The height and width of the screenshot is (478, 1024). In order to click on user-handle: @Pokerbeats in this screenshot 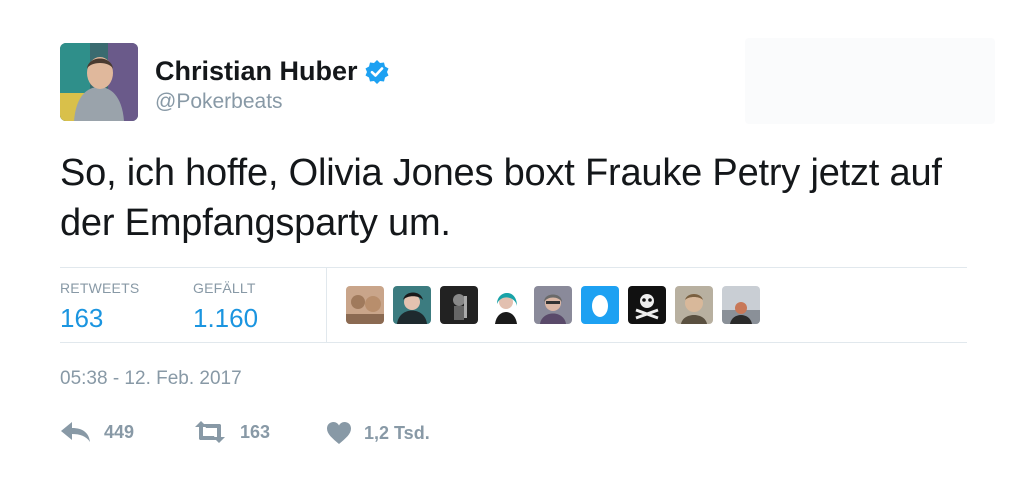, I will do `click(219, 102)`.